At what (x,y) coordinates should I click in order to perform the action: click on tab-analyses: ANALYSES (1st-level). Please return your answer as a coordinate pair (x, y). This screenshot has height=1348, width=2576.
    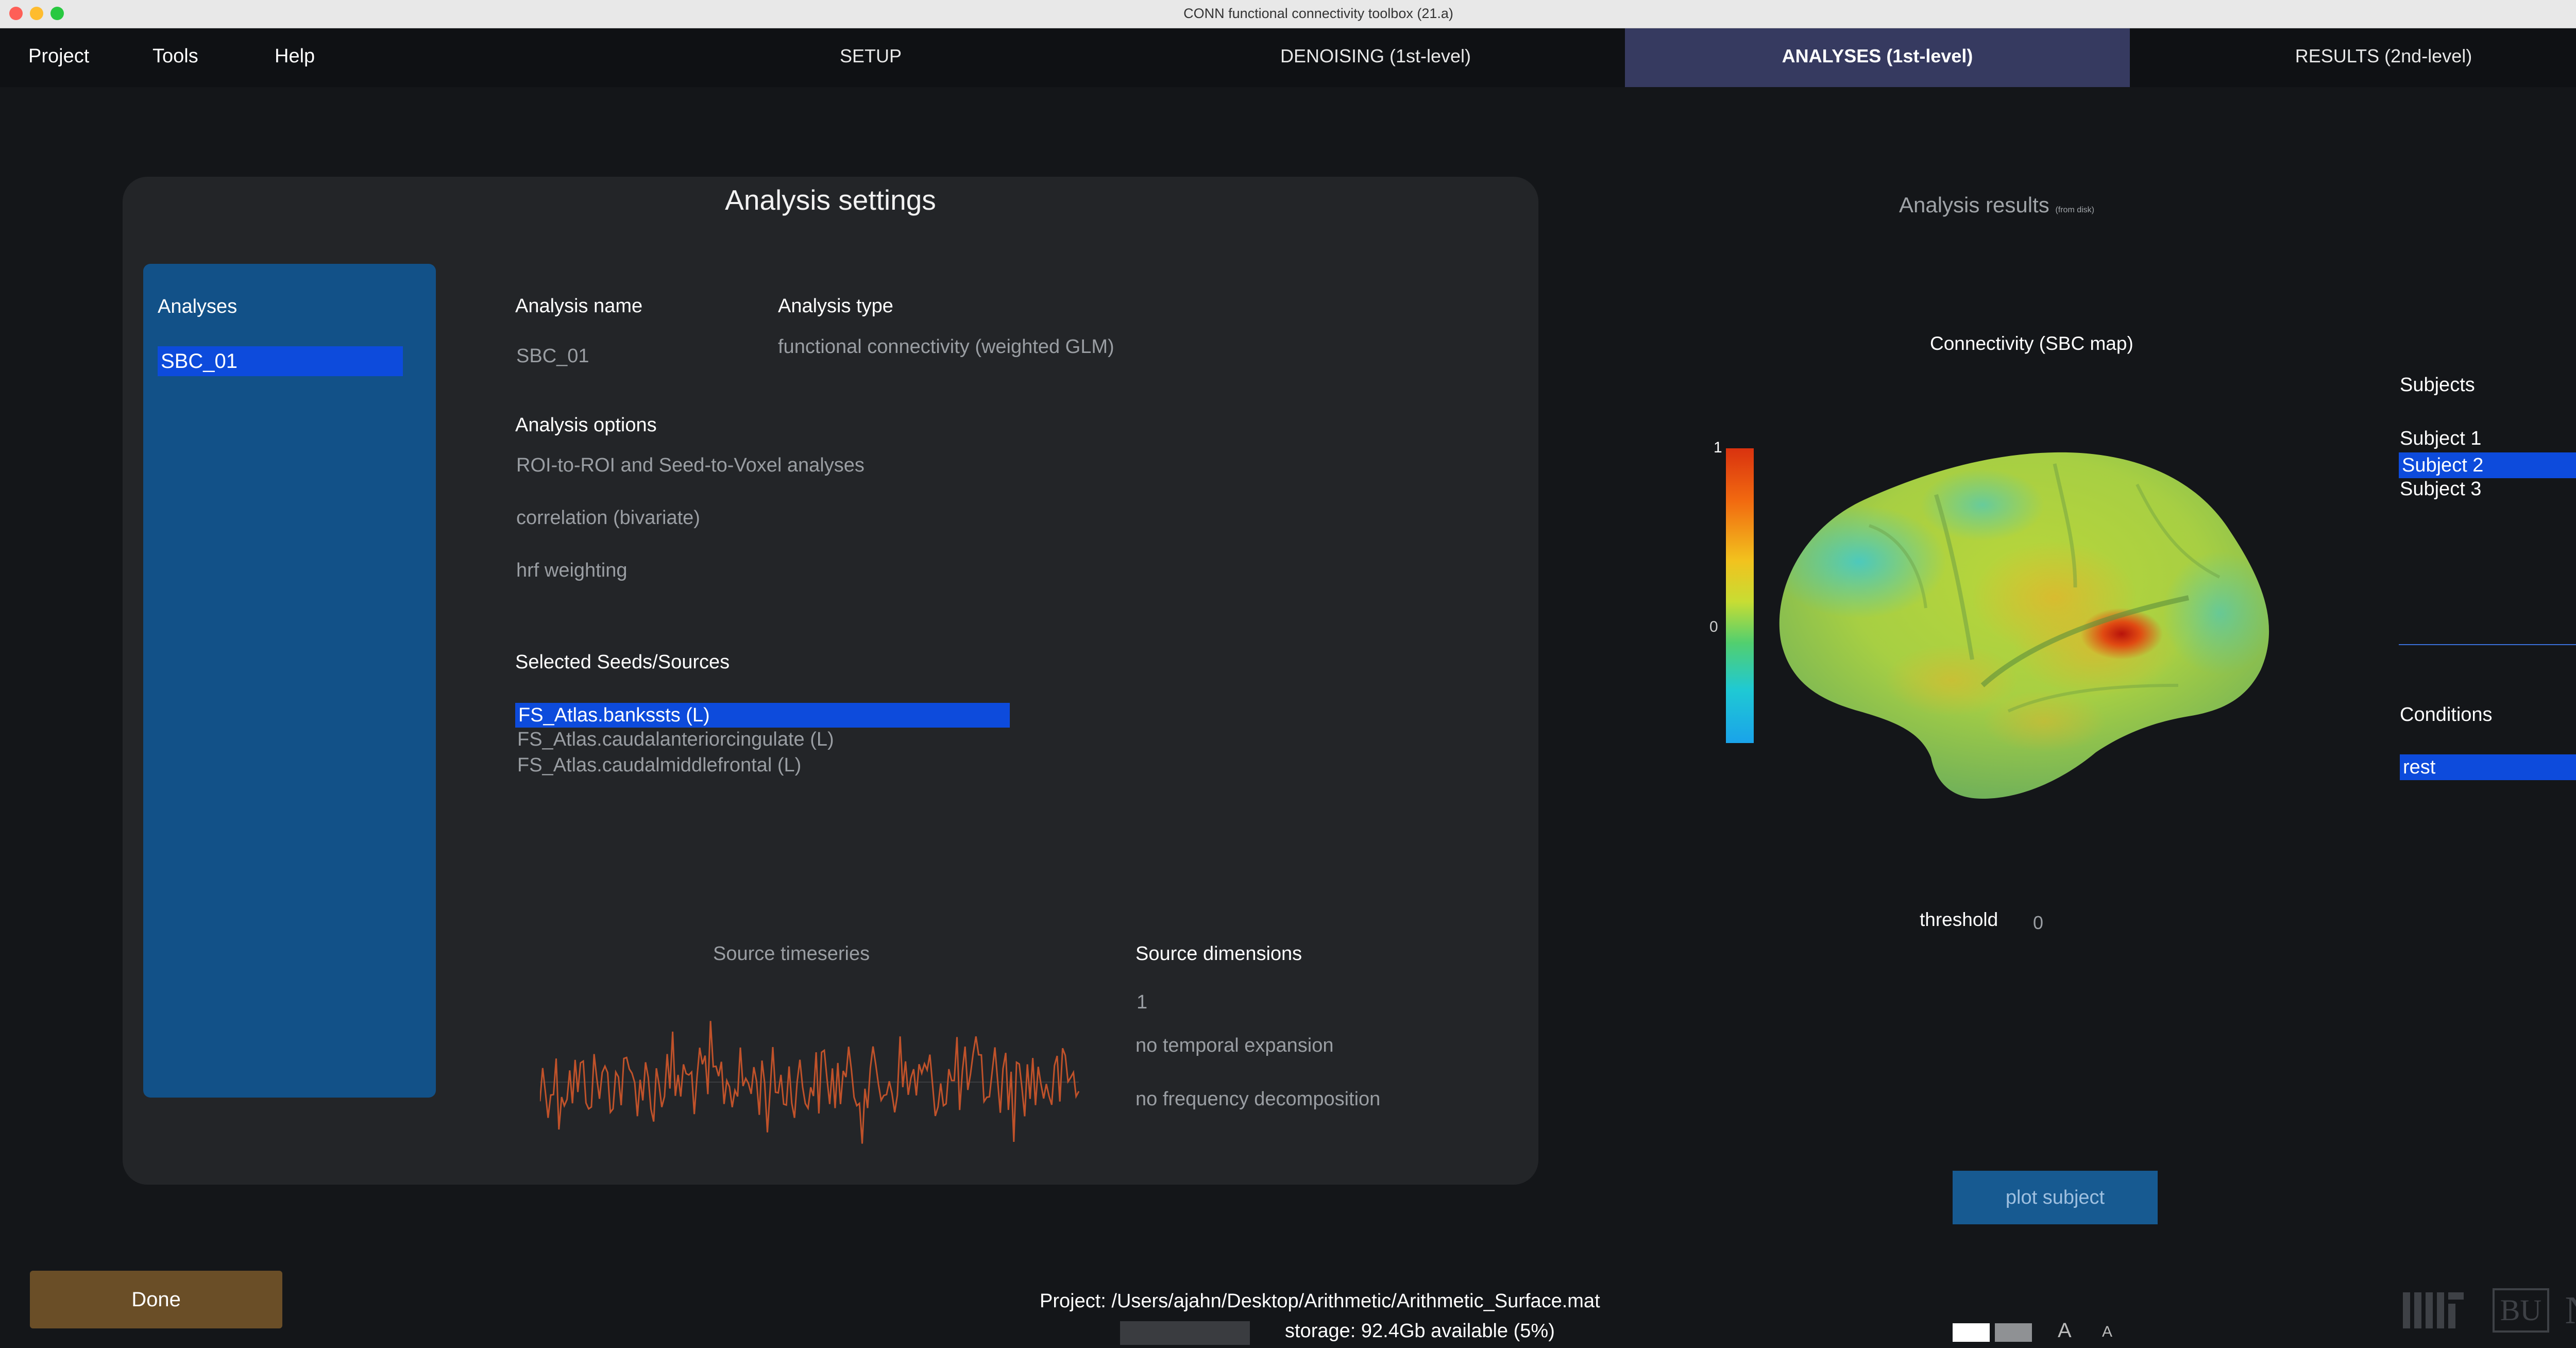
    Looking at the image, I should click on (1877, 57).